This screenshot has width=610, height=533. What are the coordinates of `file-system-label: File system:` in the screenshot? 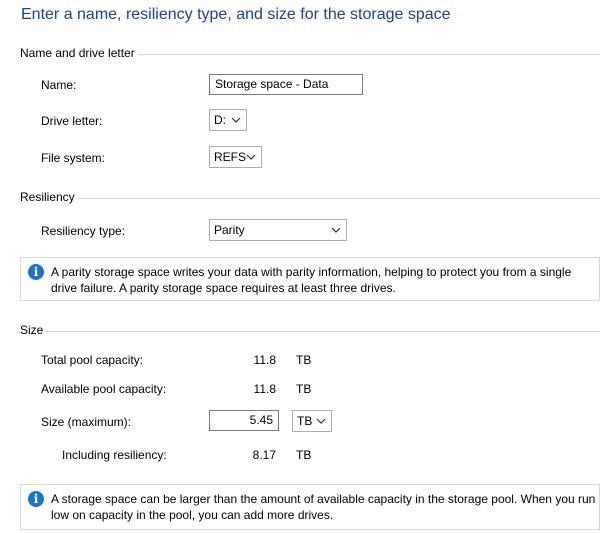 It's located at (73, 158).